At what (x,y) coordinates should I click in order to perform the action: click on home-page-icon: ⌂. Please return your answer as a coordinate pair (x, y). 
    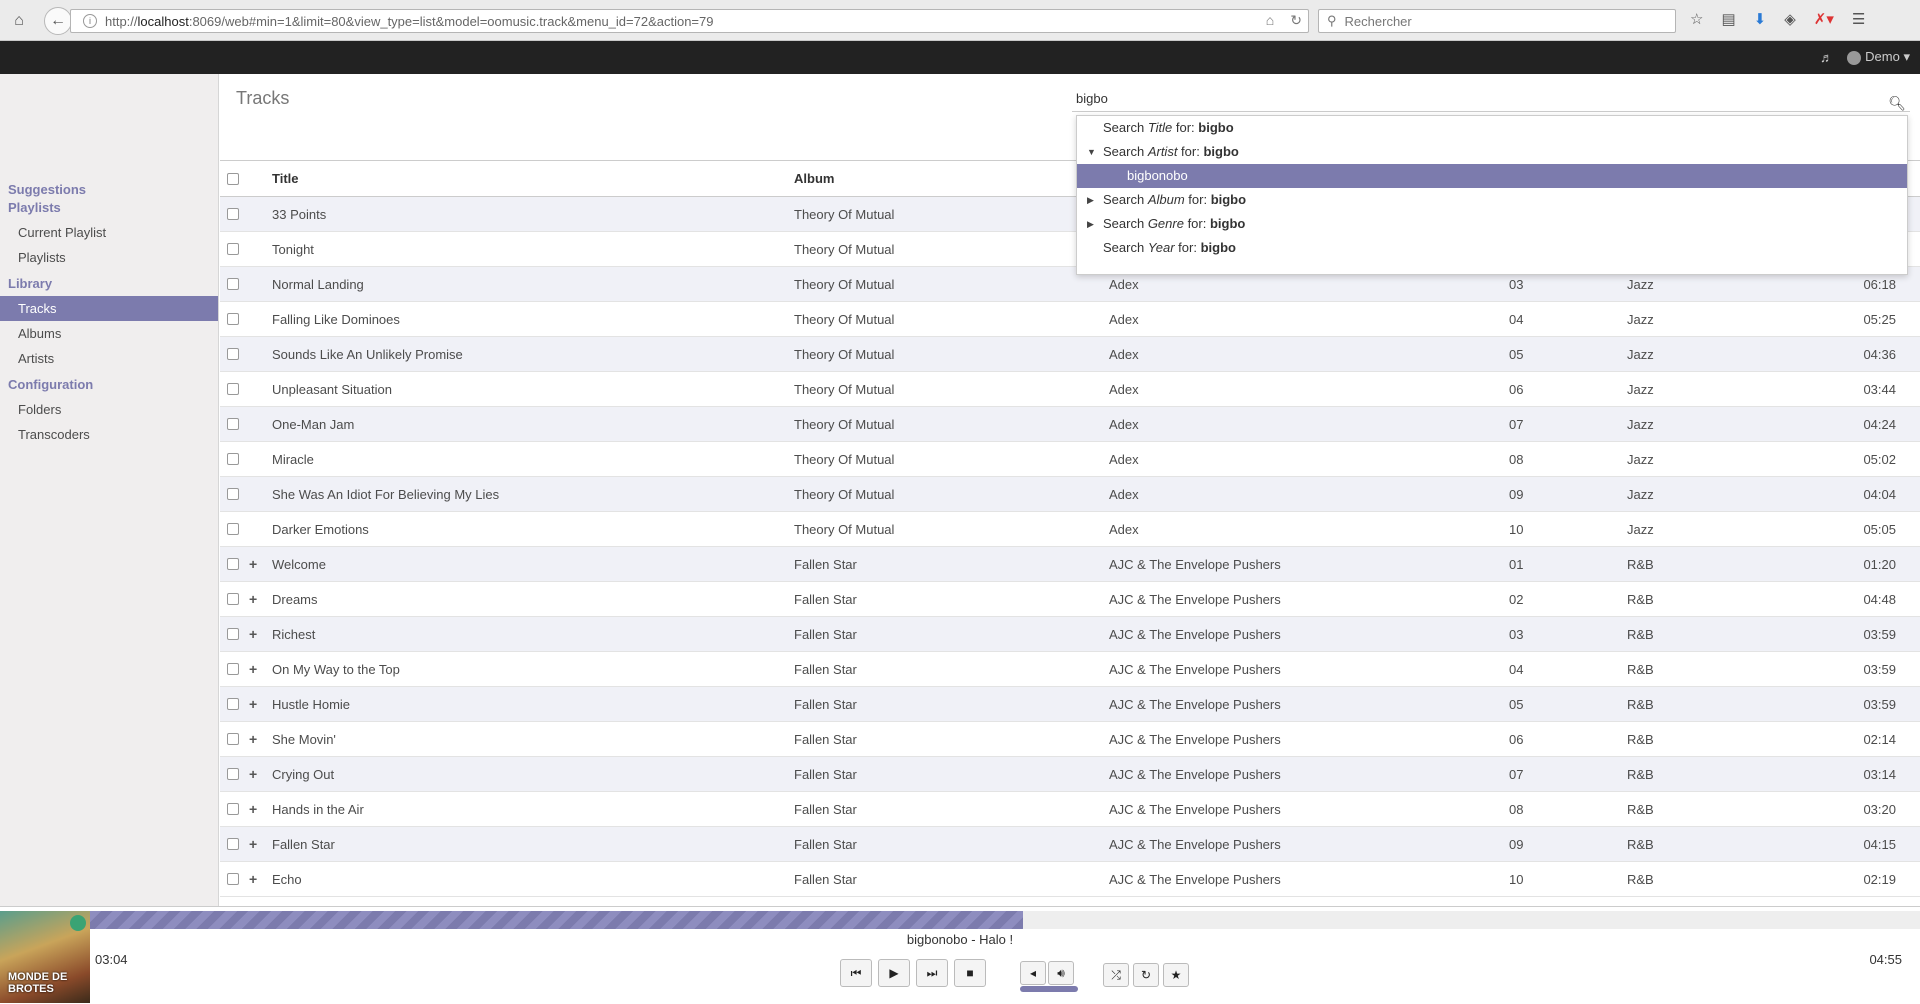
    Looking at the image, I should click on (1270, 20).